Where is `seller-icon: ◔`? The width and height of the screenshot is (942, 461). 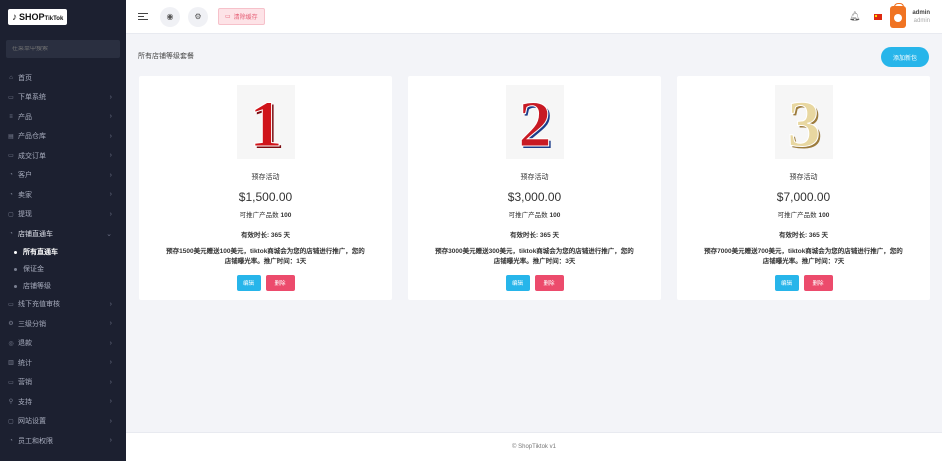 seller-icon: ◔ is located at coordinates (11, 194).